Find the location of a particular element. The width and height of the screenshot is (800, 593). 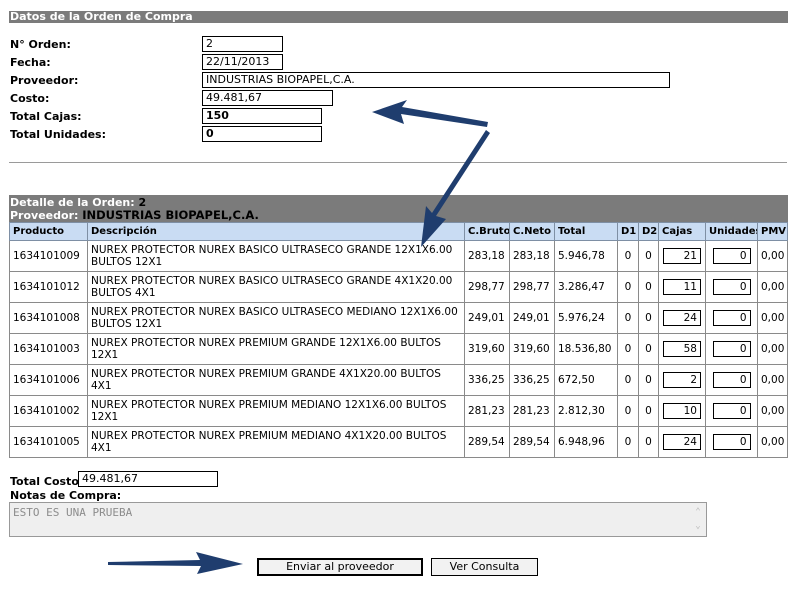

cneto-cell: 249,01 is located at coordinates (532, 318).